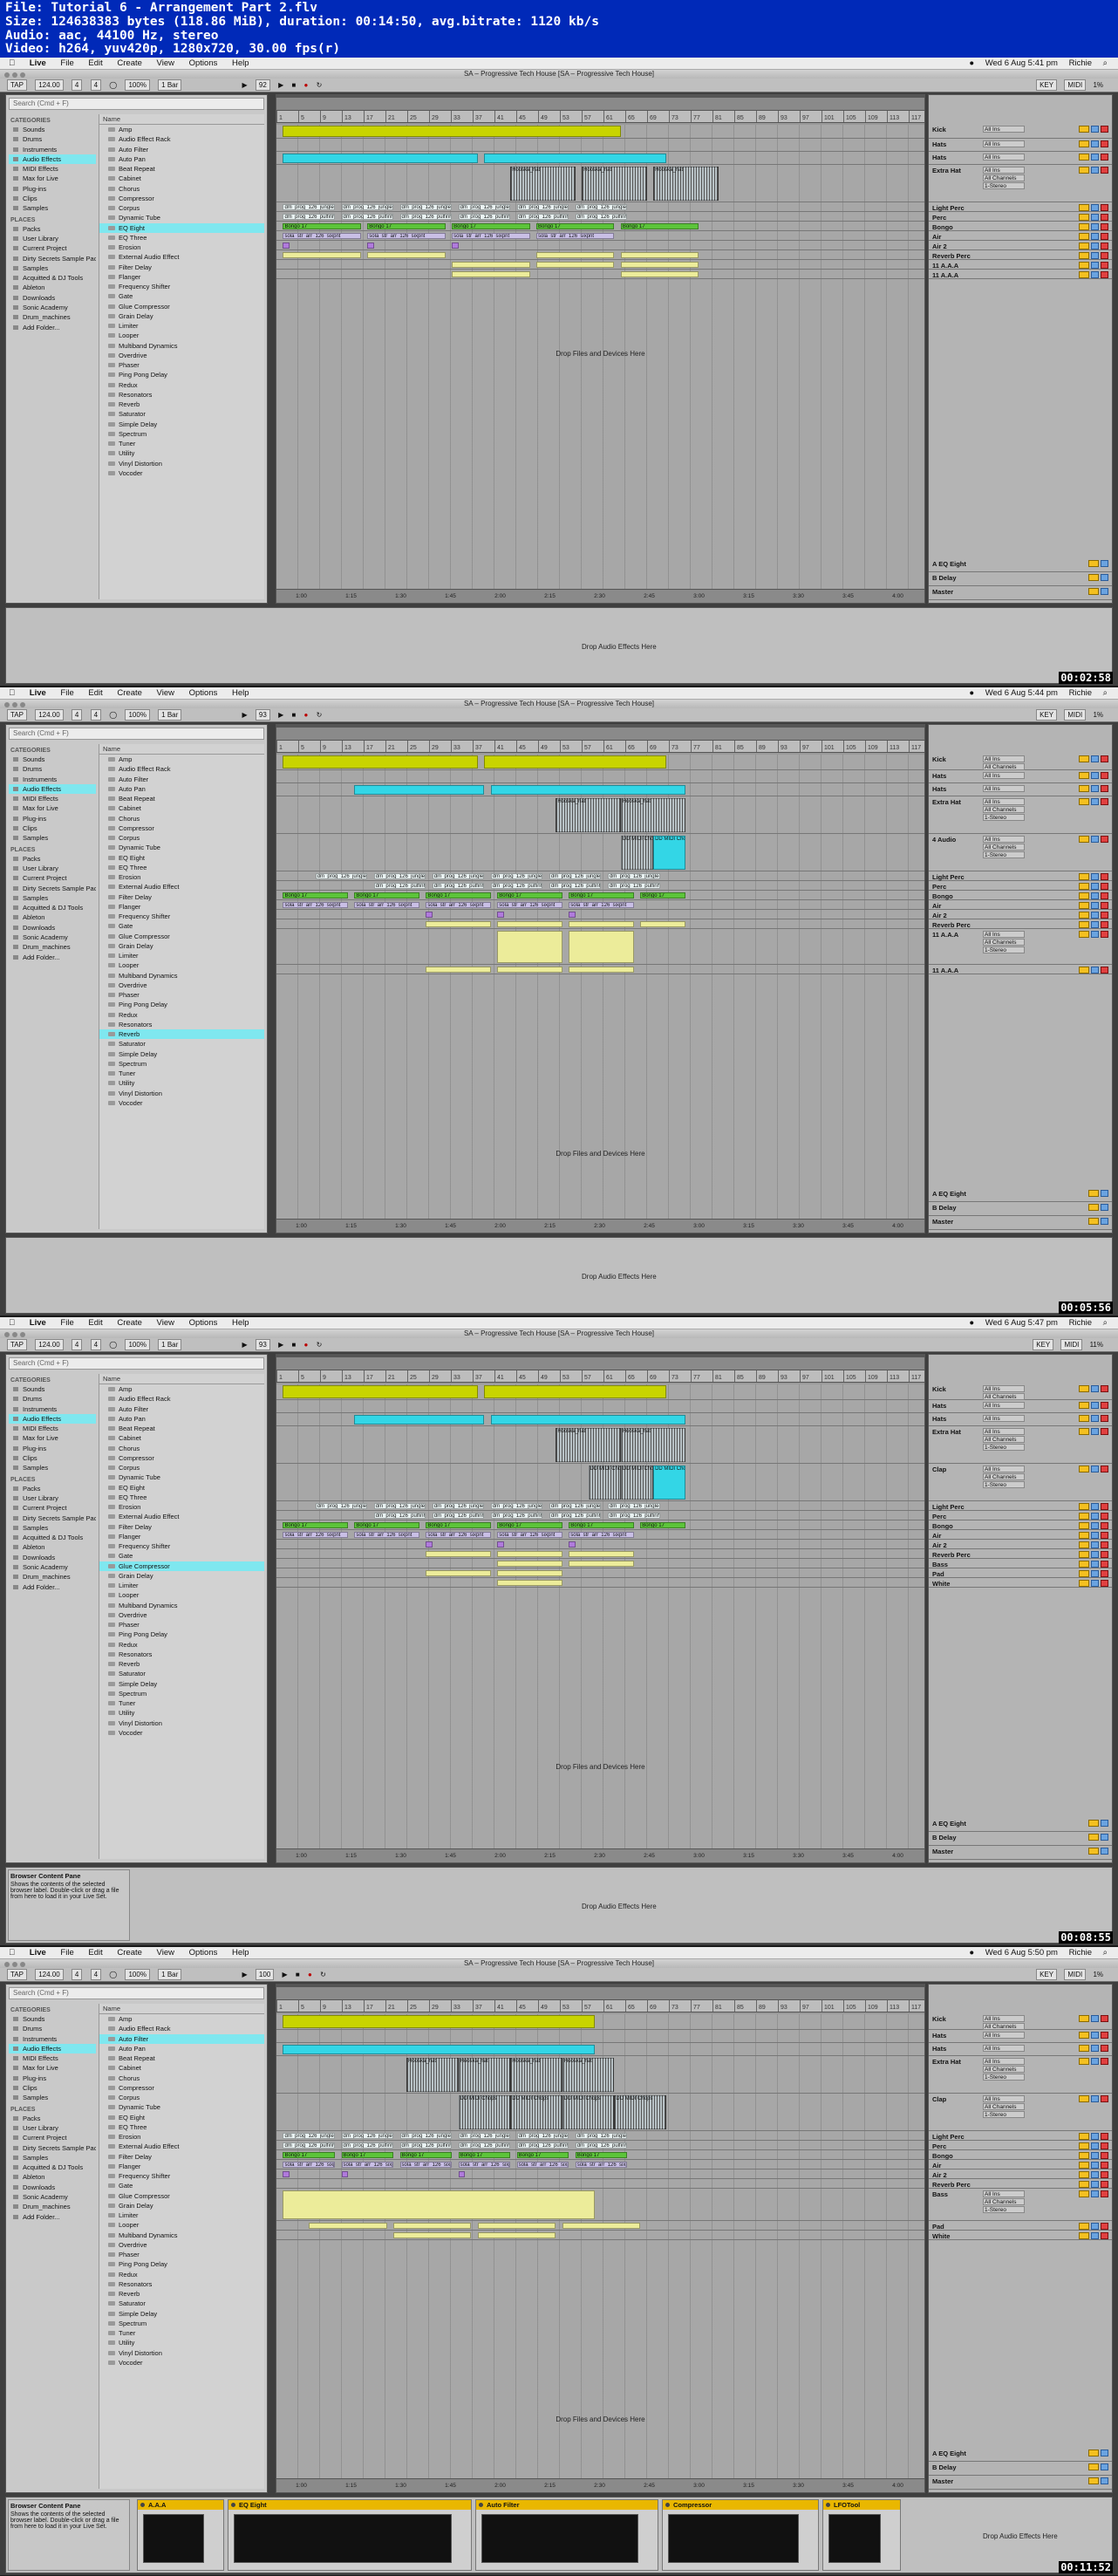 The image size is (1118, 2576). Describe the element at coordinates (77, 715) in the screenshot. I see `meter-numerator: 4` at that location.